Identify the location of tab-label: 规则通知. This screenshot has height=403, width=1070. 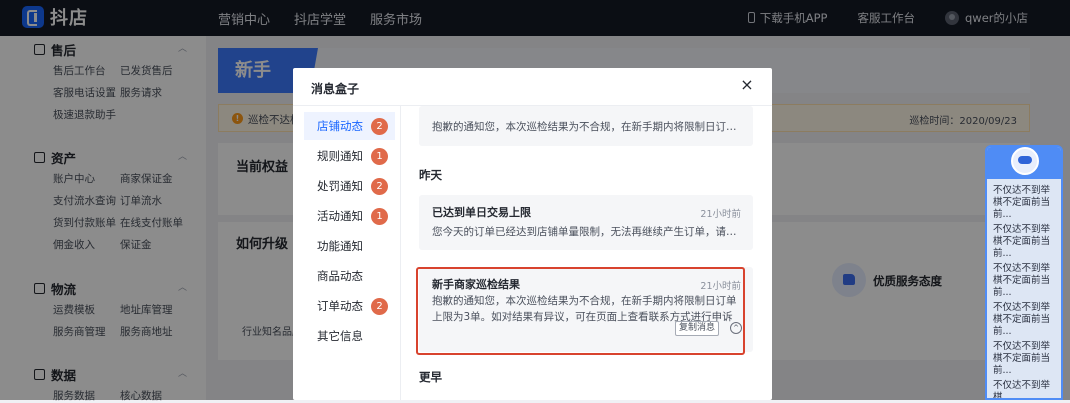
(340, 156).